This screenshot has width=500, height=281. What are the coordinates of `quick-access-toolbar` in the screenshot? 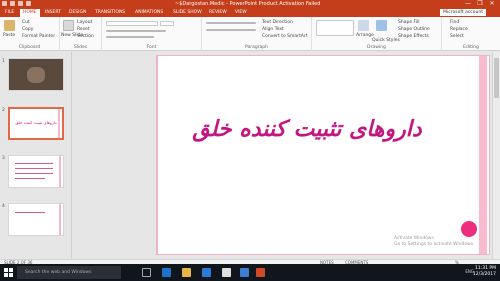 It's located at (16, 3).